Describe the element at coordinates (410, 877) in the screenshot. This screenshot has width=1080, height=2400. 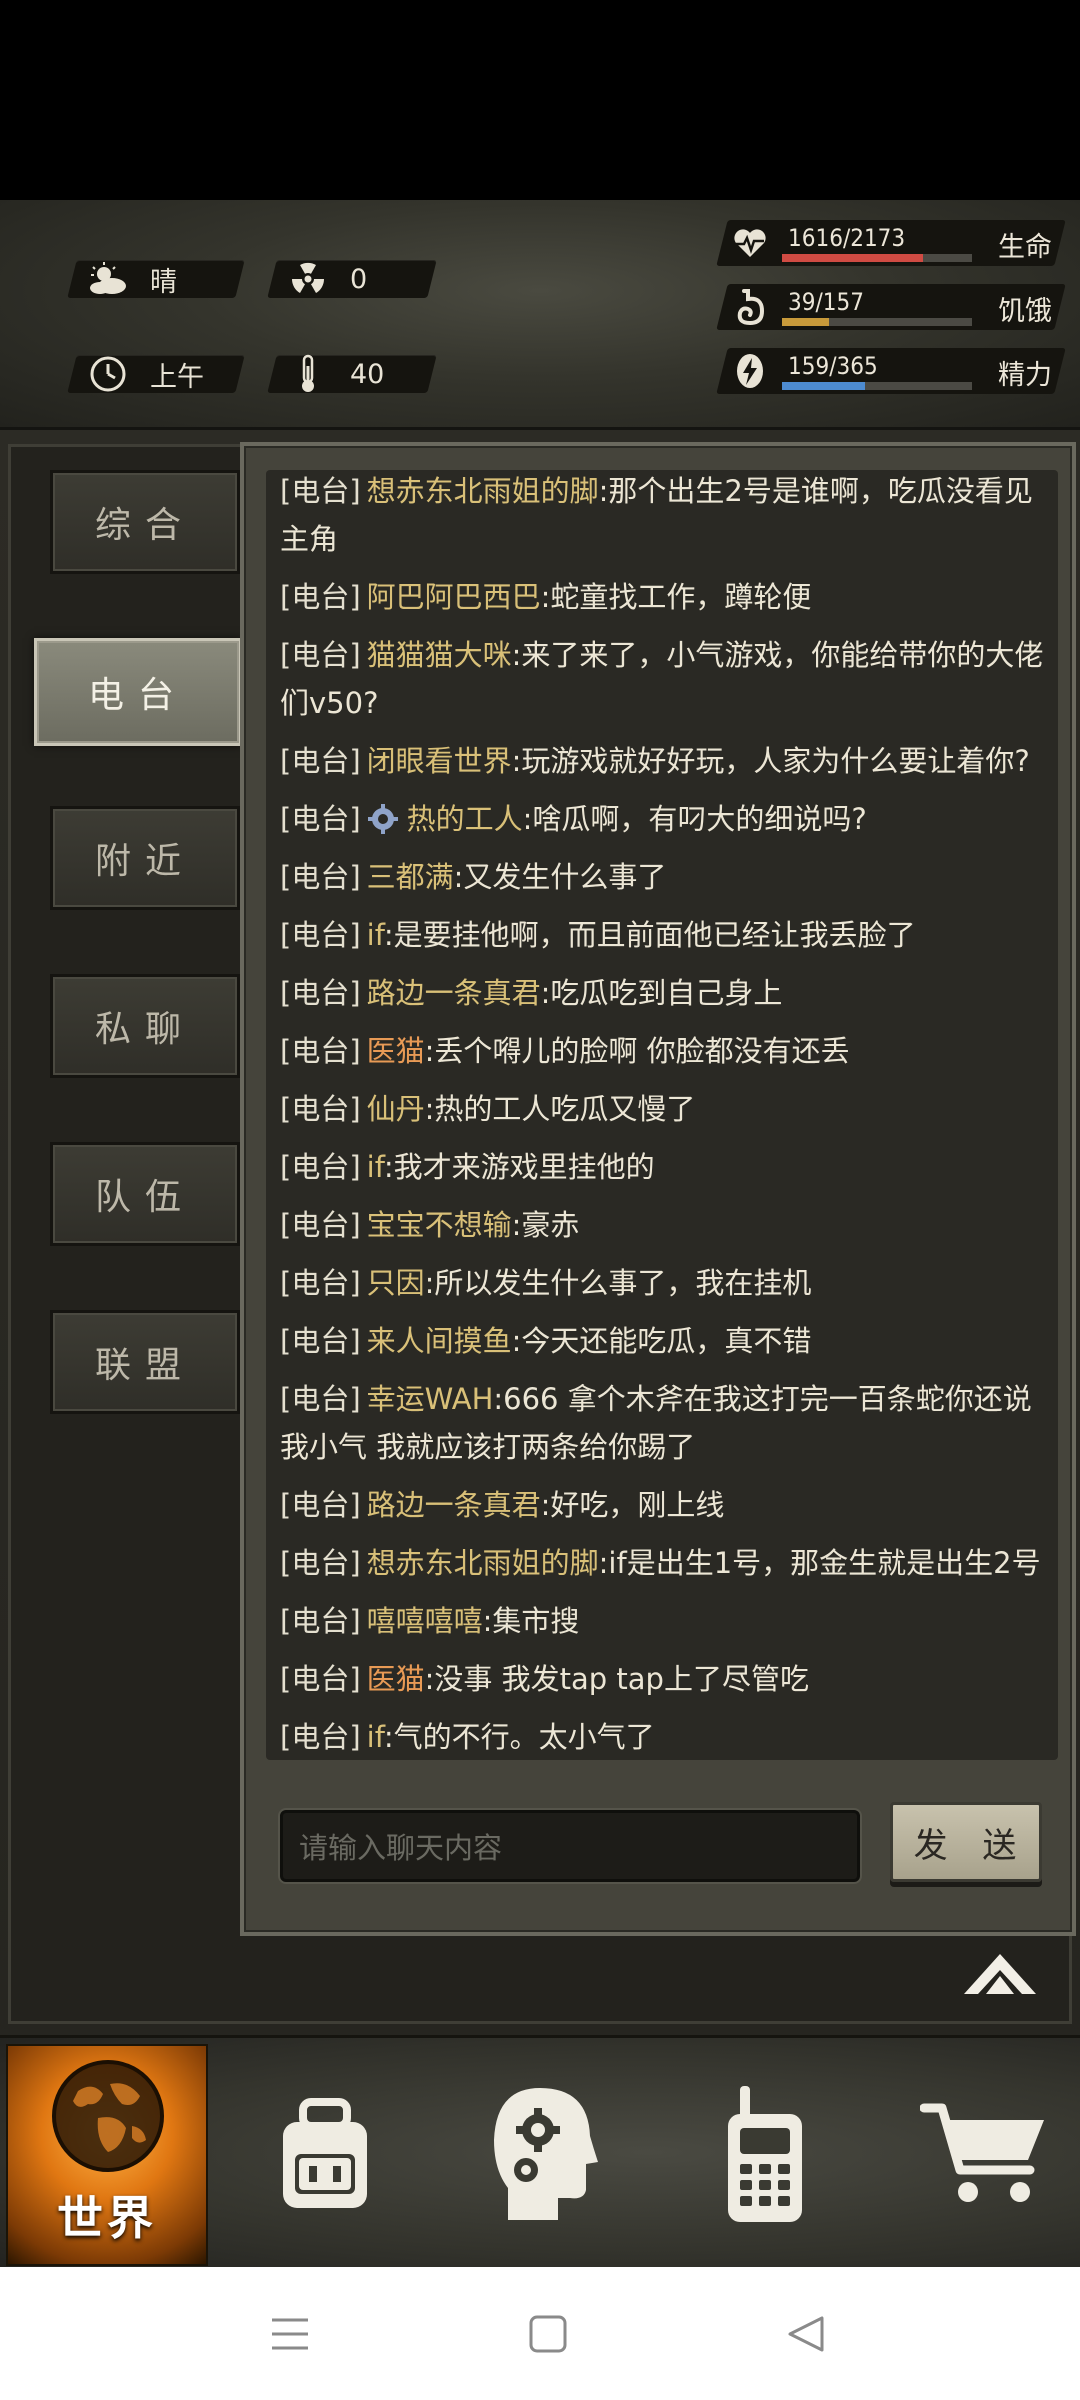
I see `chat-nickname: 三都满` at that location.